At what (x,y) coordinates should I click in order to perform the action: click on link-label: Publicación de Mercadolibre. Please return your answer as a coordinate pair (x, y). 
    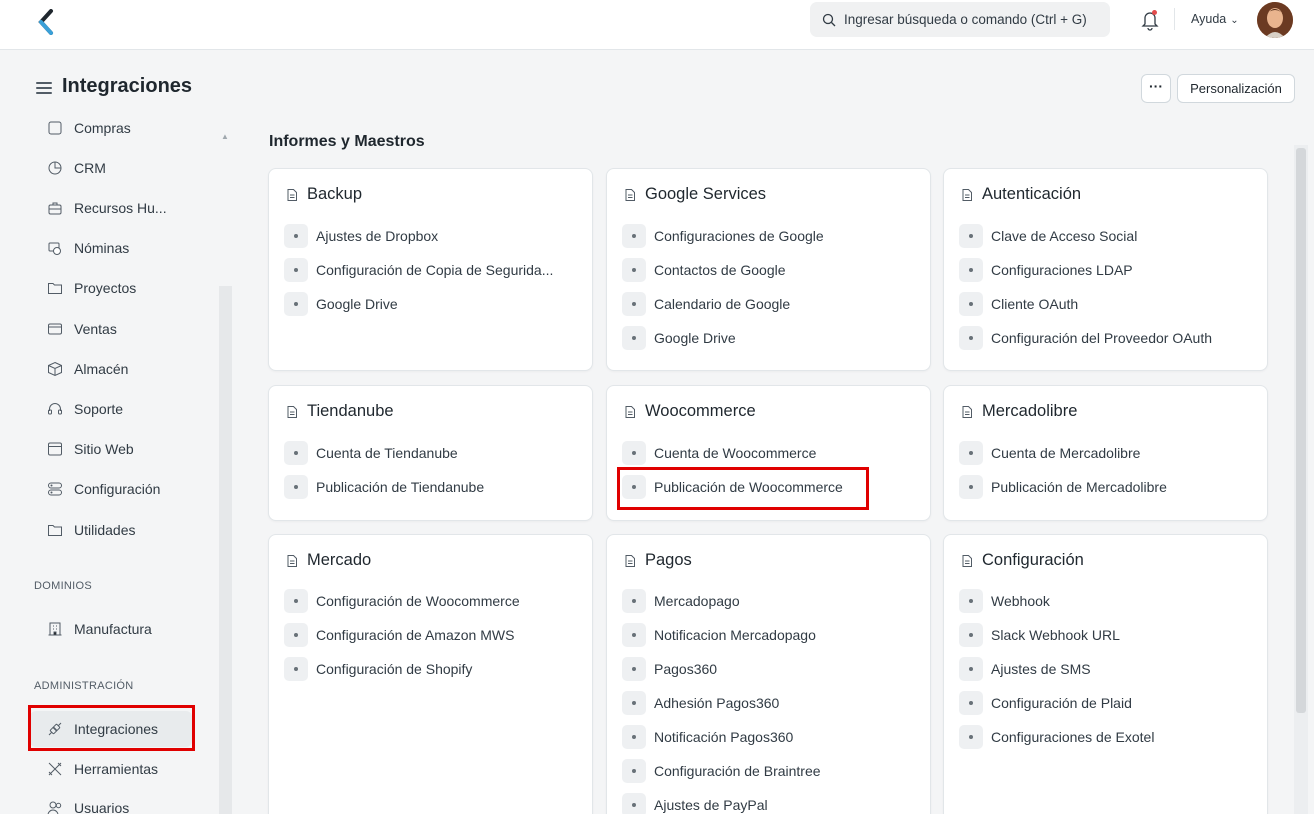
    Looking at the image, I should click on (1079, 487).